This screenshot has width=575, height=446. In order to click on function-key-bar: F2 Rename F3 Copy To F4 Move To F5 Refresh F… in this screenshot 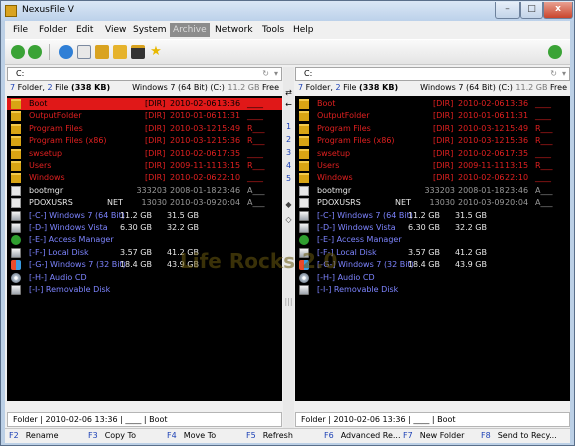, I will do `click(287, 435)`.